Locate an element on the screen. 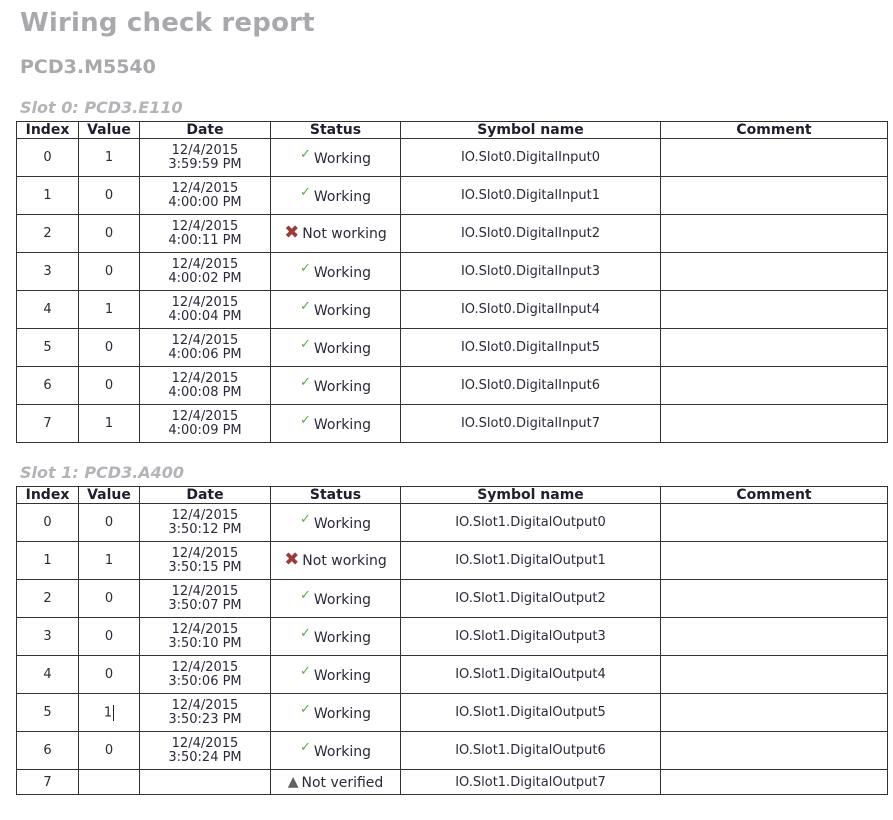 Image resolution: width=893 pixels, height=820 pixels. time-text: 3:50:07 PM is located at coordinates (205, 605).